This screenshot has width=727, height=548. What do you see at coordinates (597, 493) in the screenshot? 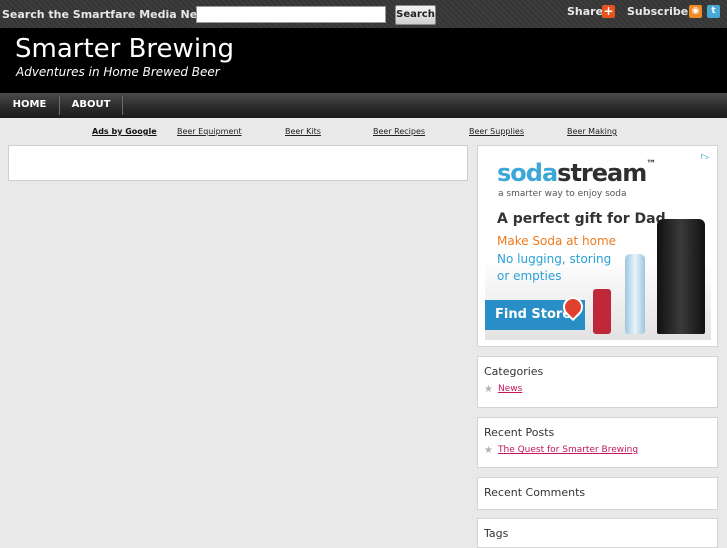
I see `recent-comments-widget: Recent Comments` at bounding box center [597, 493].